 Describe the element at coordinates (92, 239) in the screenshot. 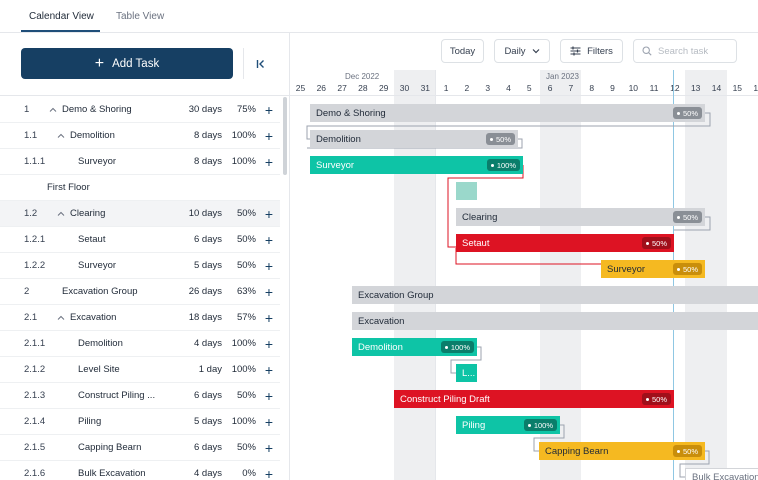

I see `task-name: Setaut` at that location.